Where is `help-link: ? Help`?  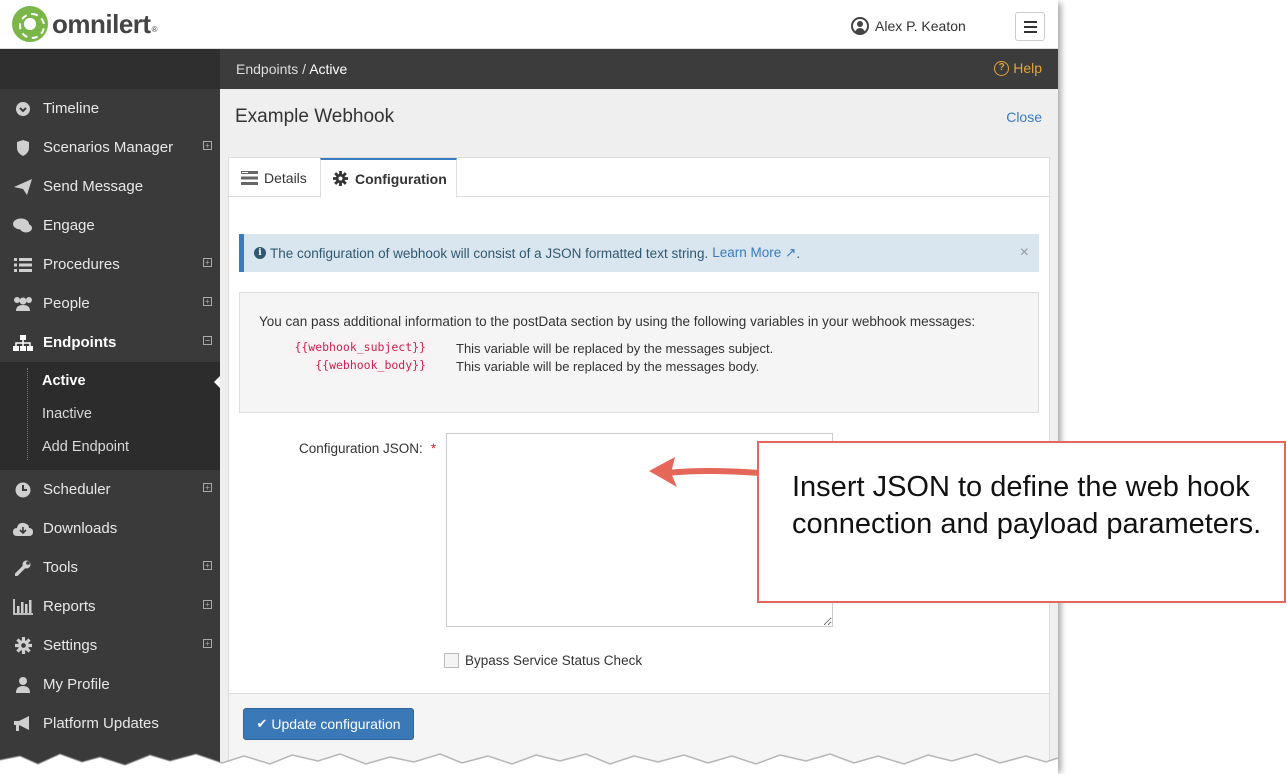 help-link: ? Help is located at coordinates (1018, 68).